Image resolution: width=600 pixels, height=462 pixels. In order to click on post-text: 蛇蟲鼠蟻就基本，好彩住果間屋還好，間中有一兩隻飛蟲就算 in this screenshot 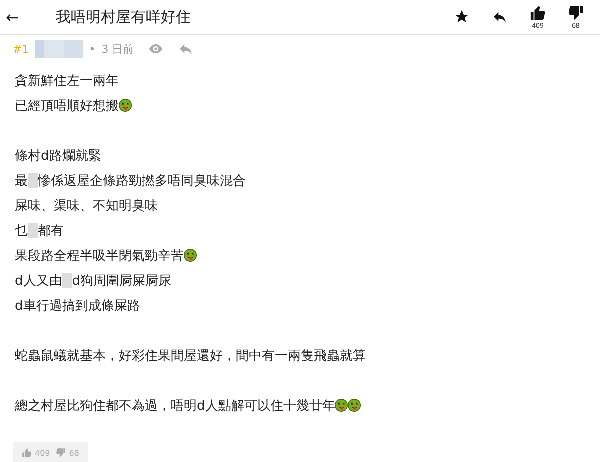, I will do `click(190, 356)`.